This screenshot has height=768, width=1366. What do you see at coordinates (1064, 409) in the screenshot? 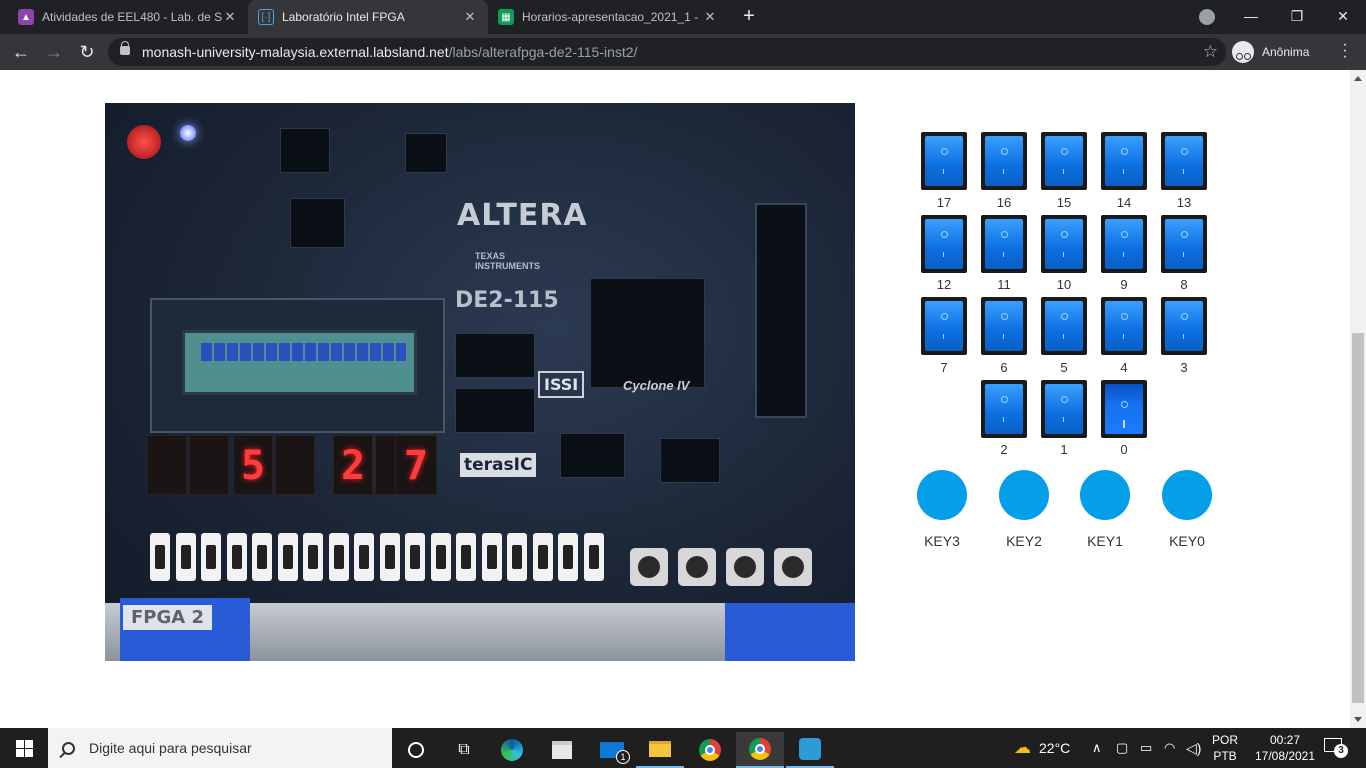
I see `switch-sw1` at bounding box center [1064, 409].